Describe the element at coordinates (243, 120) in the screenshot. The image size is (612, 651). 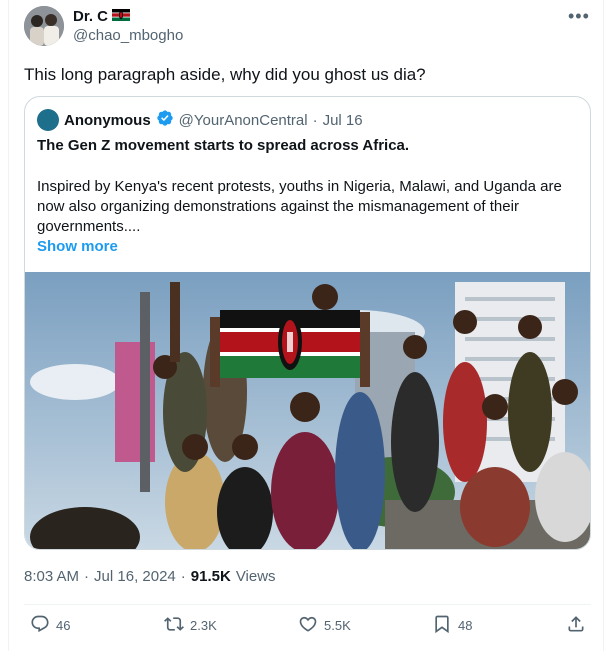
I see `quoted-author-handle: @YourAnonCentral` at that location.